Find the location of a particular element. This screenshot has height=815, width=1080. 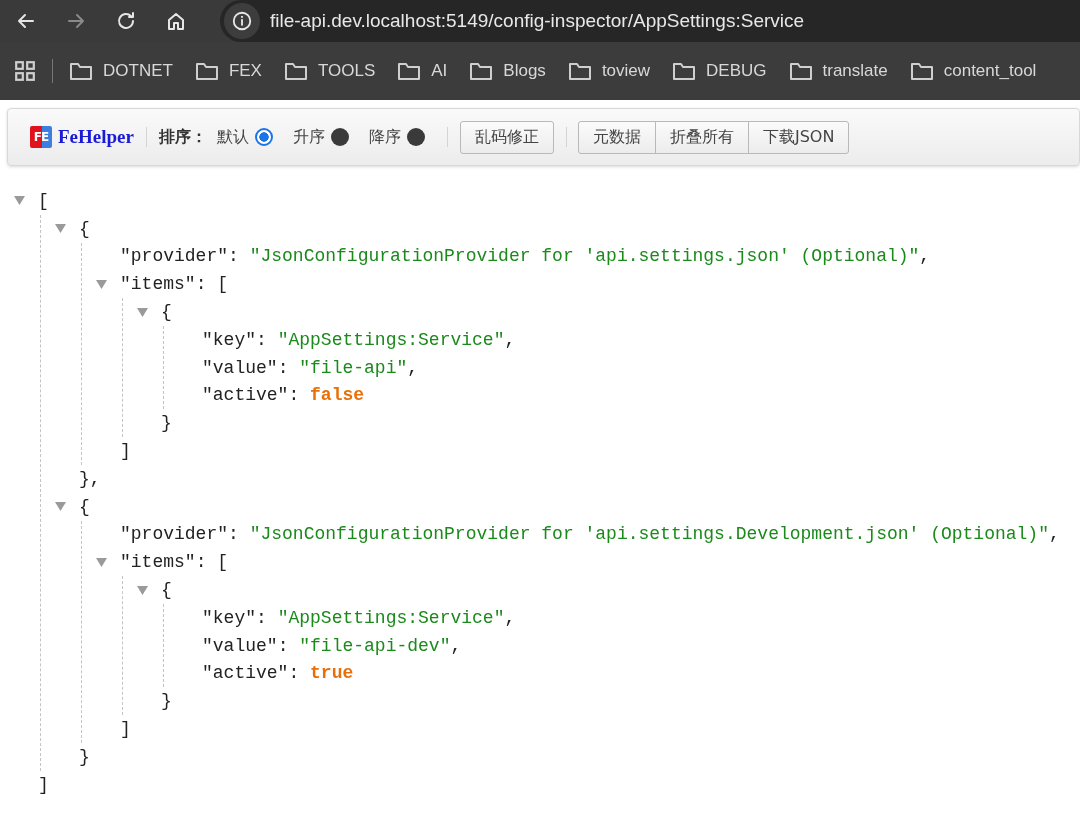

fehelper-logo: FE is located at coordinates (41, 137).